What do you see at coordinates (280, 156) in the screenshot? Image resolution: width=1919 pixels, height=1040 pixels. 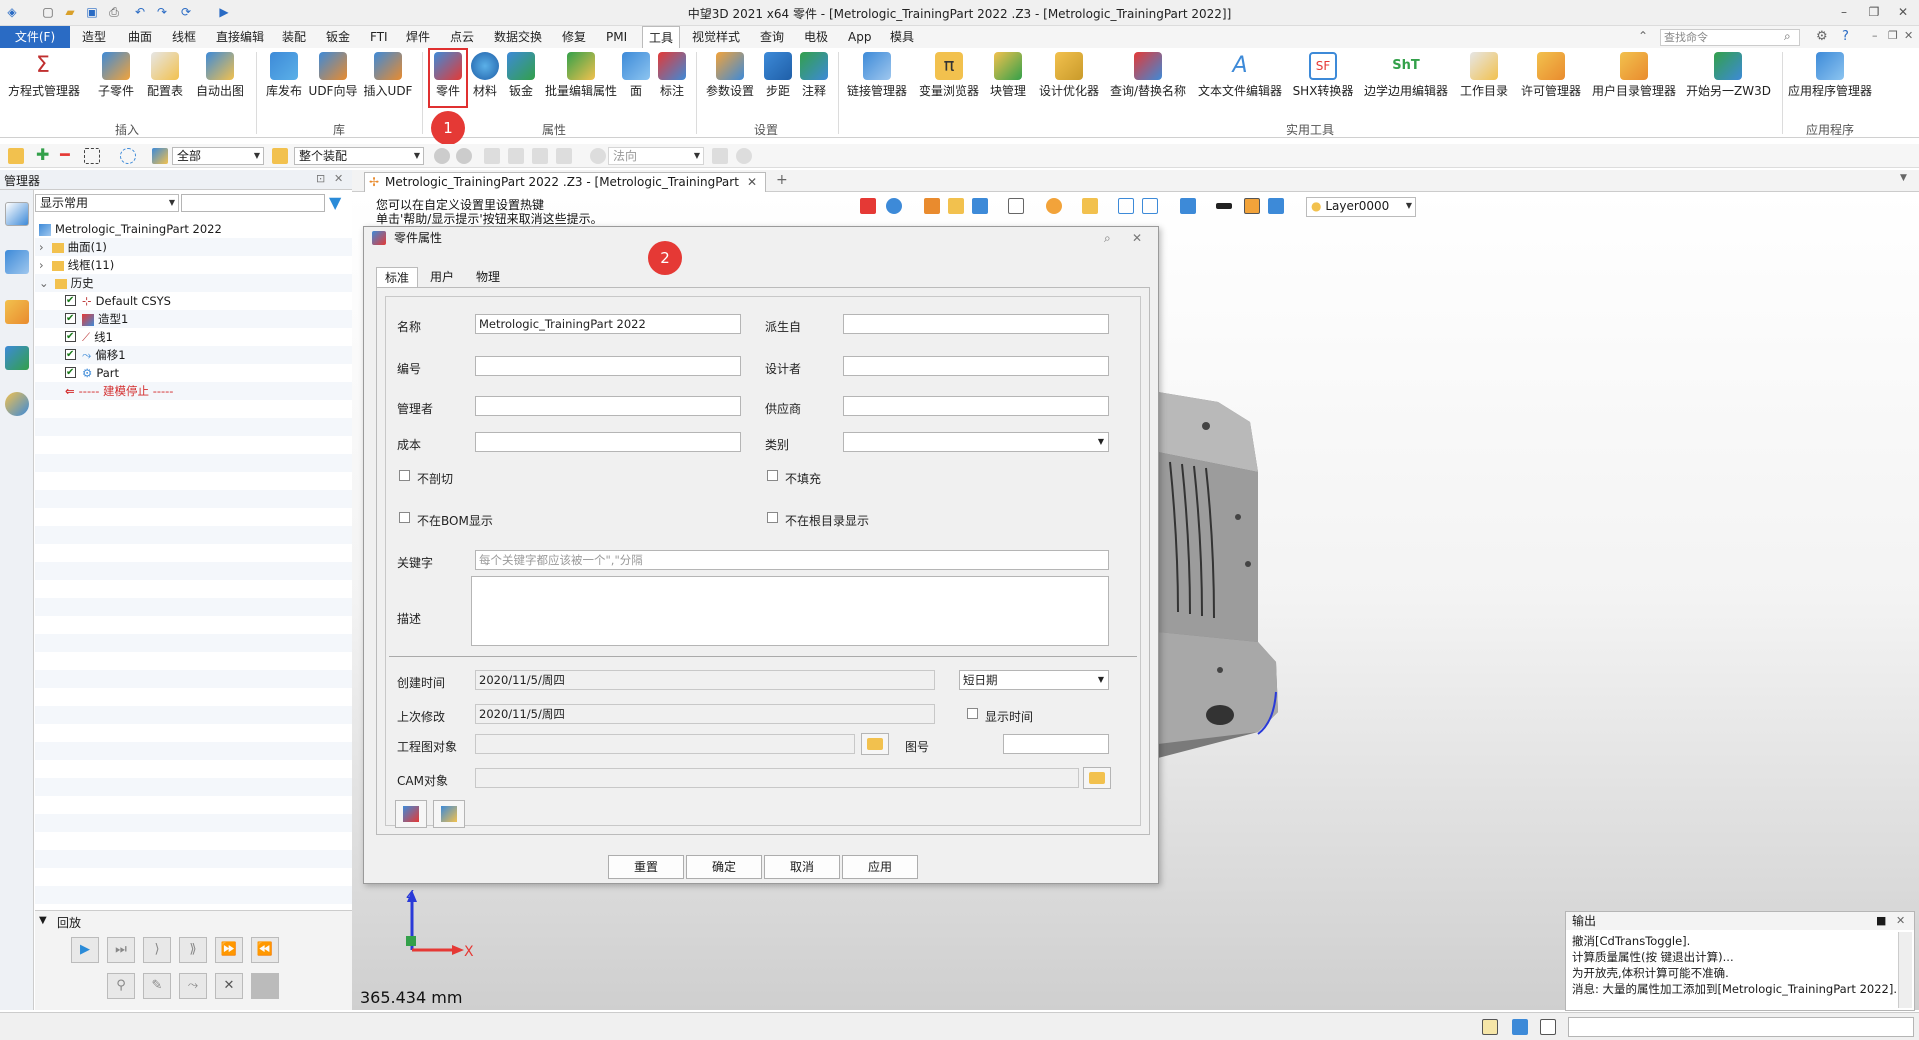 I see `assembly-scope-icon` at bounding box center [280, 156].